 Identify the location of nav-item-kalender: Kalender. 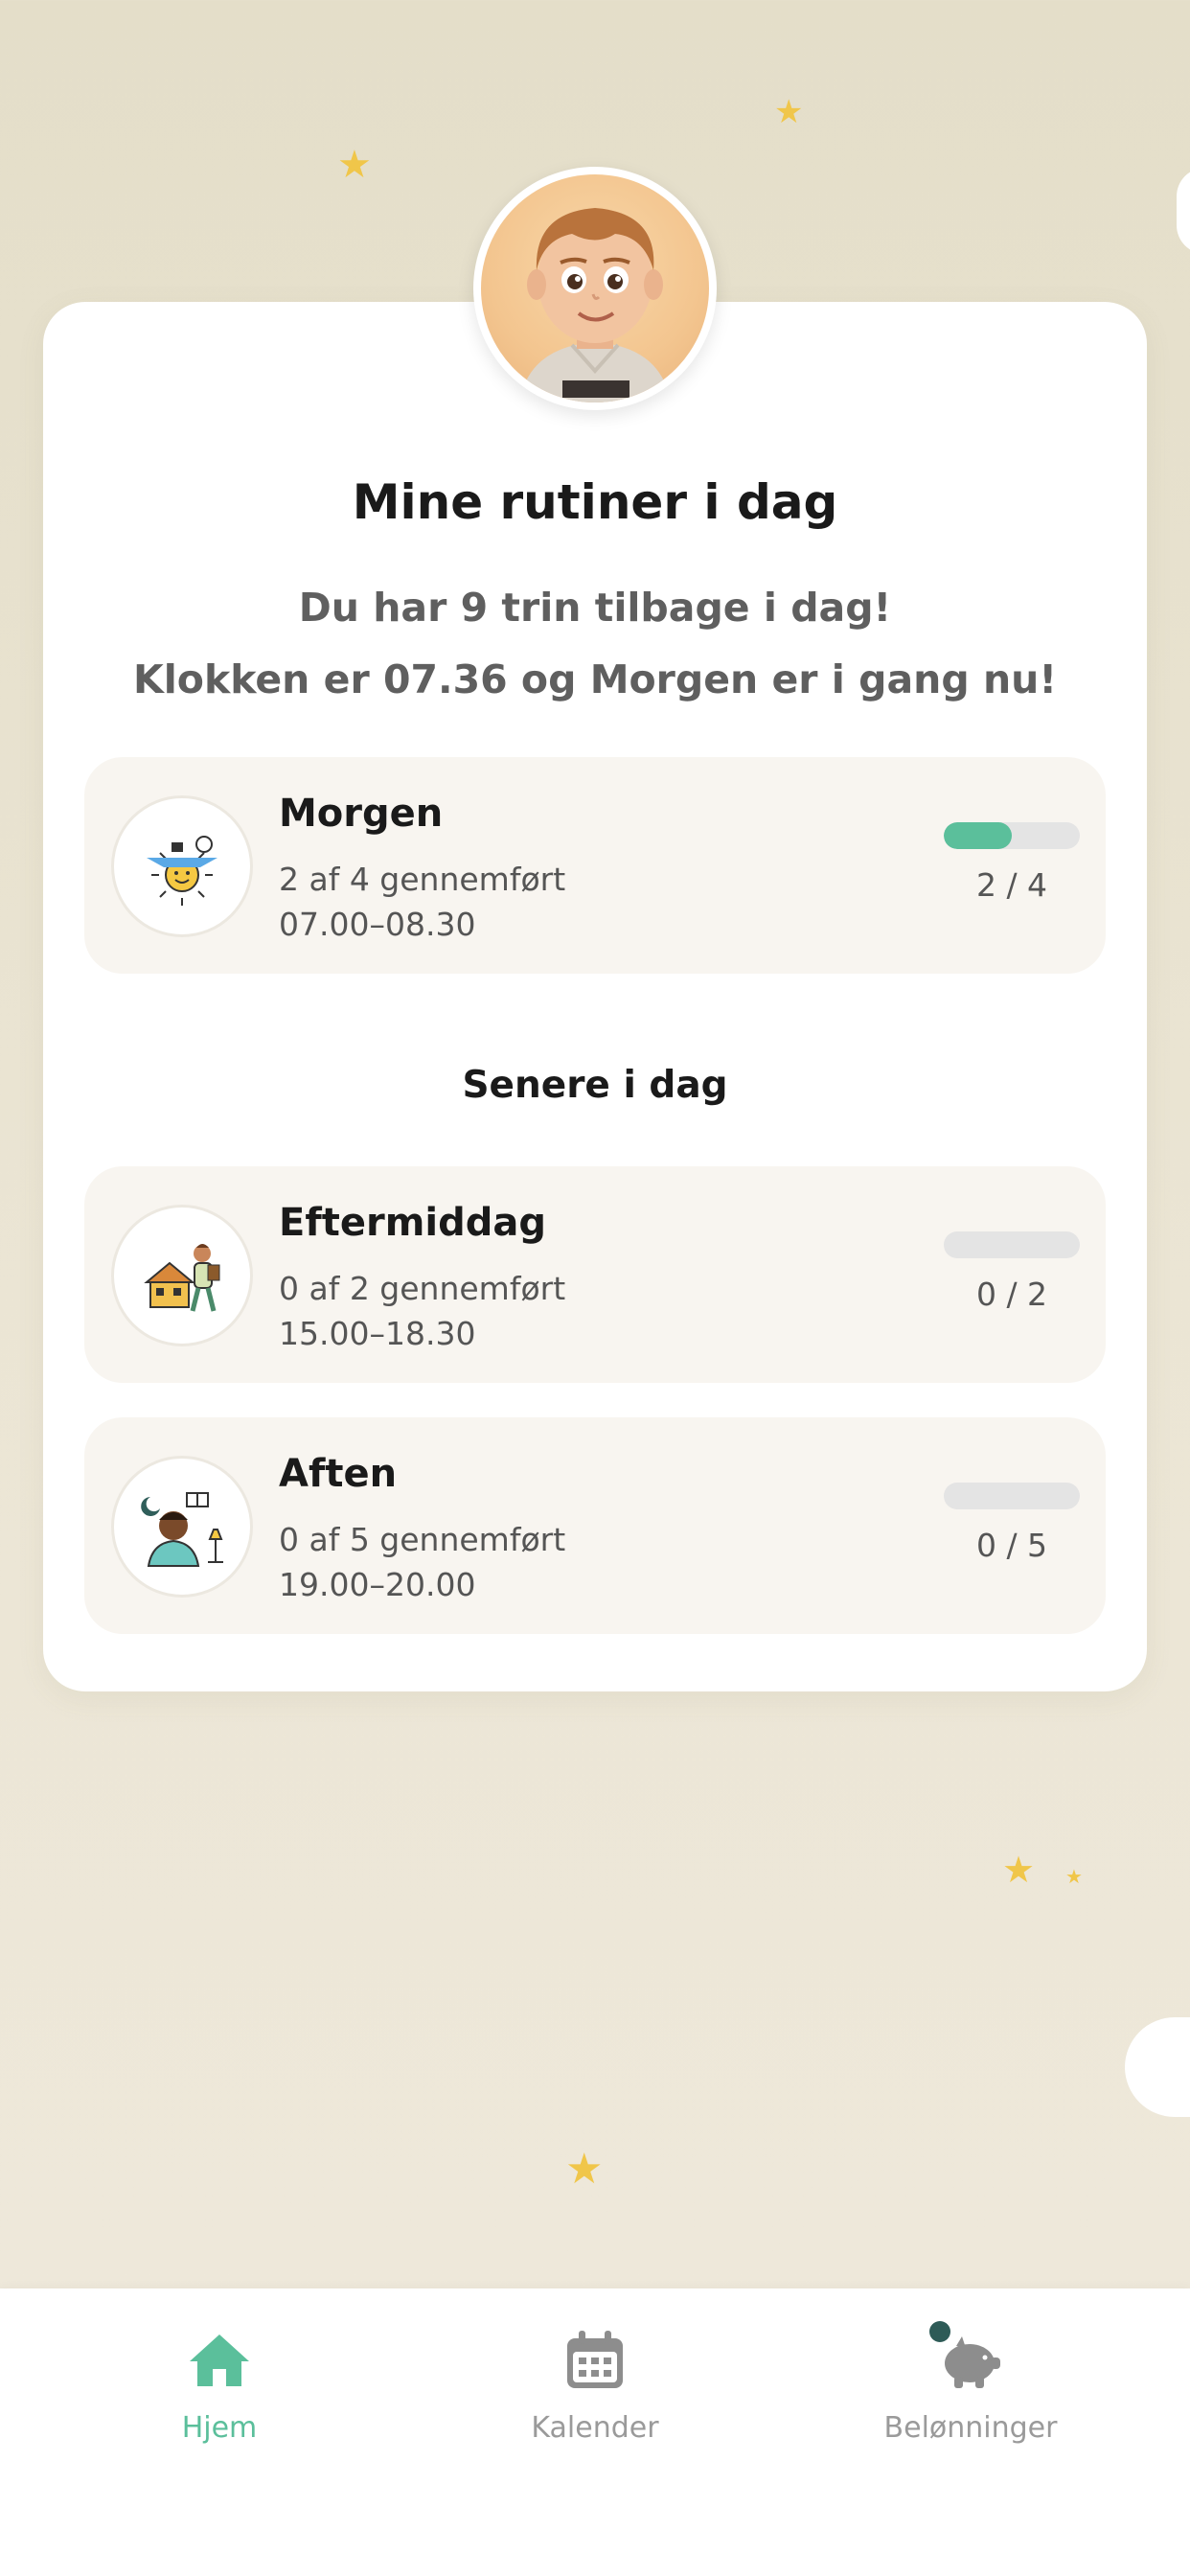
(595, 2386).